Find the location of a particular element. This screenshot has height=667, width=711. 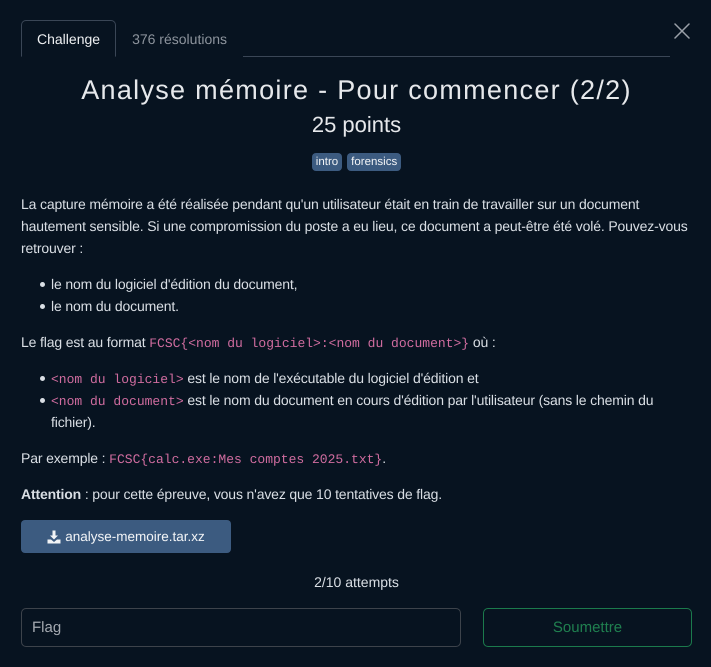

list-item-text: le nom du logiciel d'édition du document, is located at coordinates (174, 284).